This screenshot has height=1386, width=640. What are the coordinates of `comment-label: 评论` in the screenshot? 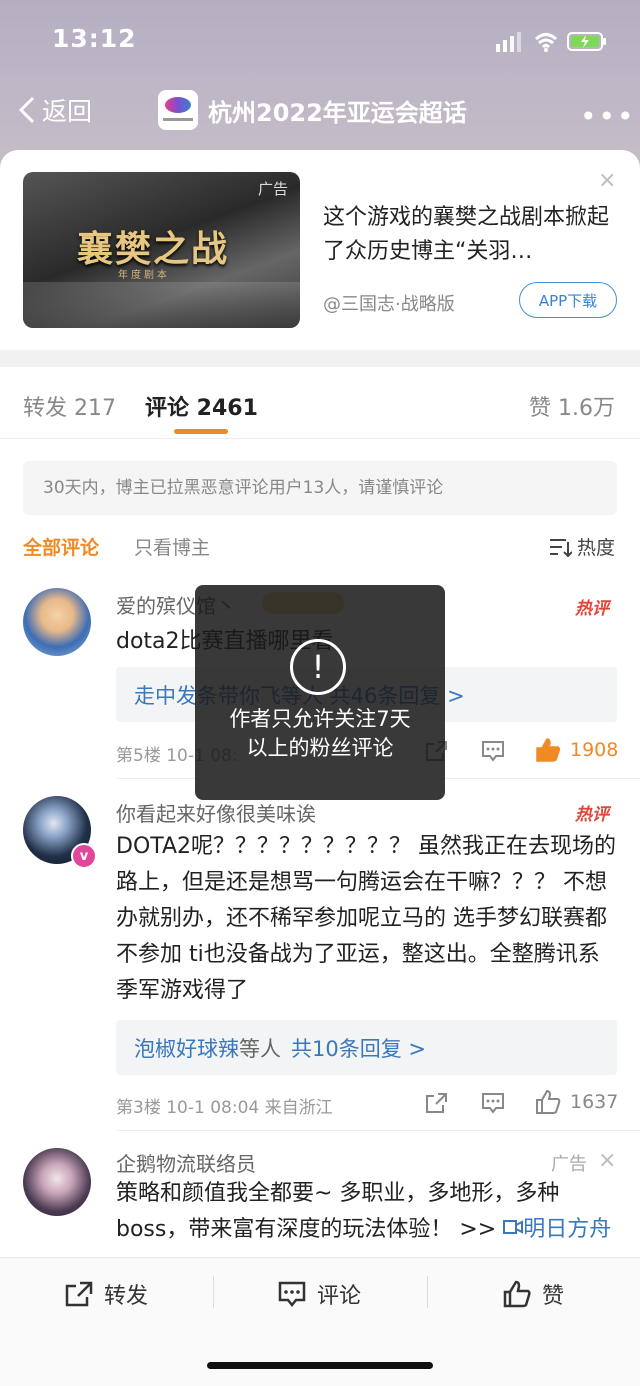 It's located at (339, 1296).